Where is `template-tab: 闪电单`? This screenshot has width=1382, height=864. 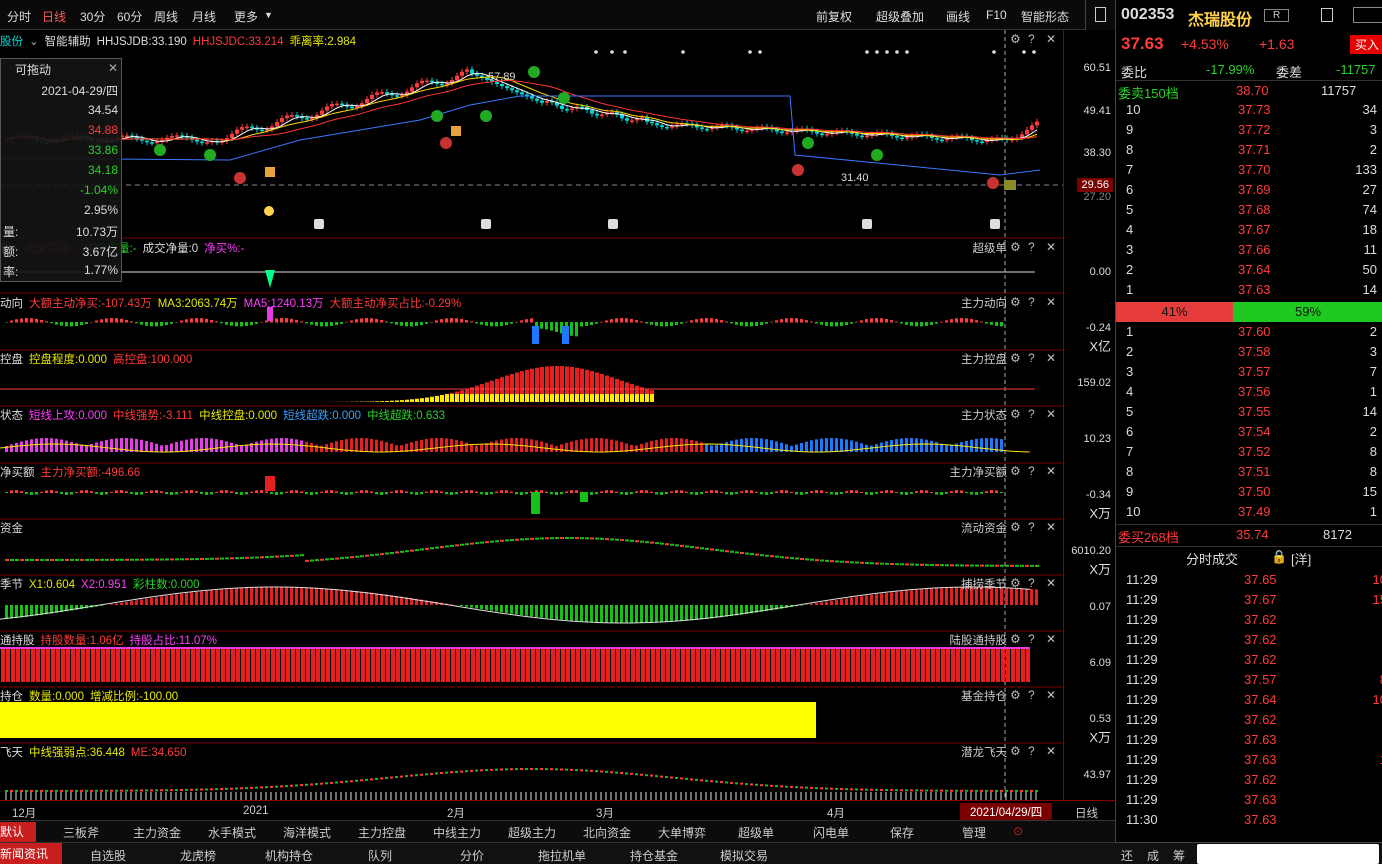
template-tab: 闪电单 is located at coordinates (831, 832).